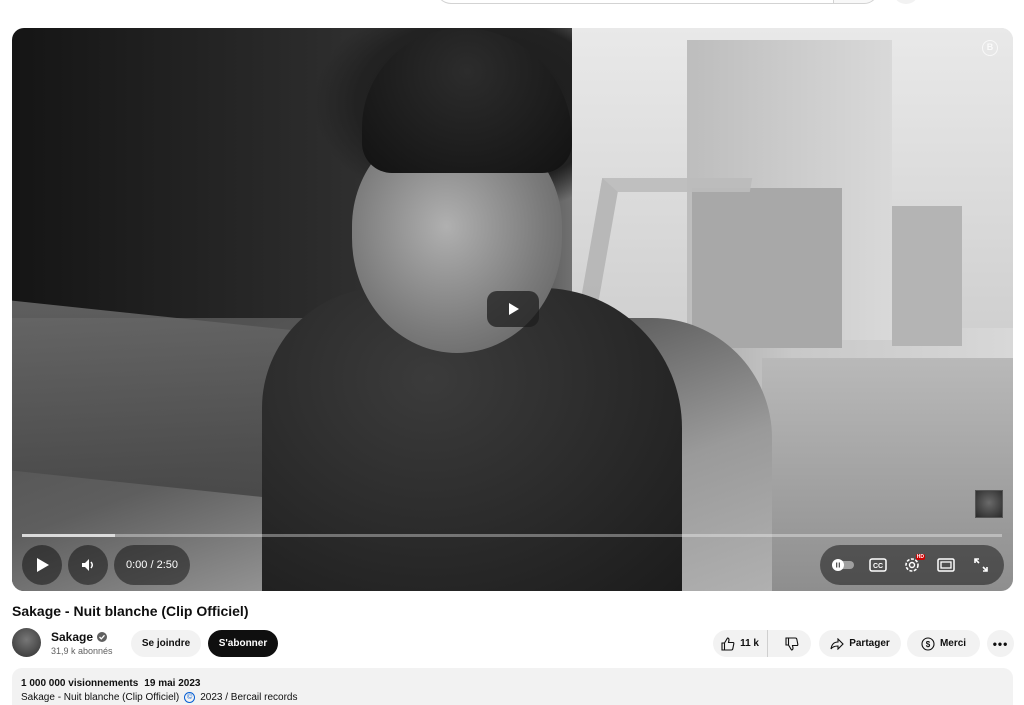  I want to click on like-button: 11 k, so click(741, 643).